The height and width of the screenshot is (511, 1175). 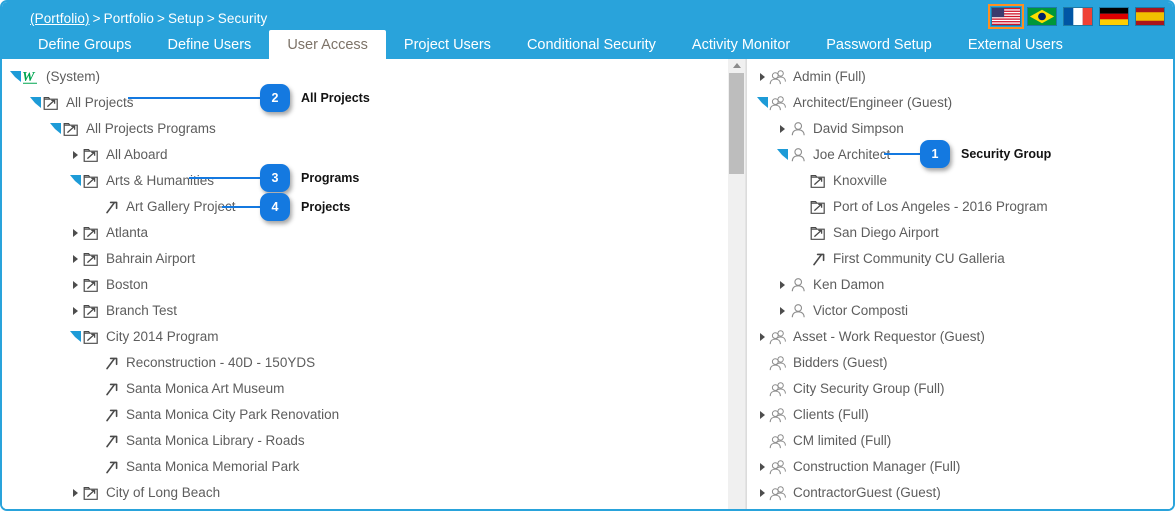 What do you see at coordinates (186, 18) in the screenshot?
I see `breadcrumb-item-setup: Setup` at bounding box center [186, 18].